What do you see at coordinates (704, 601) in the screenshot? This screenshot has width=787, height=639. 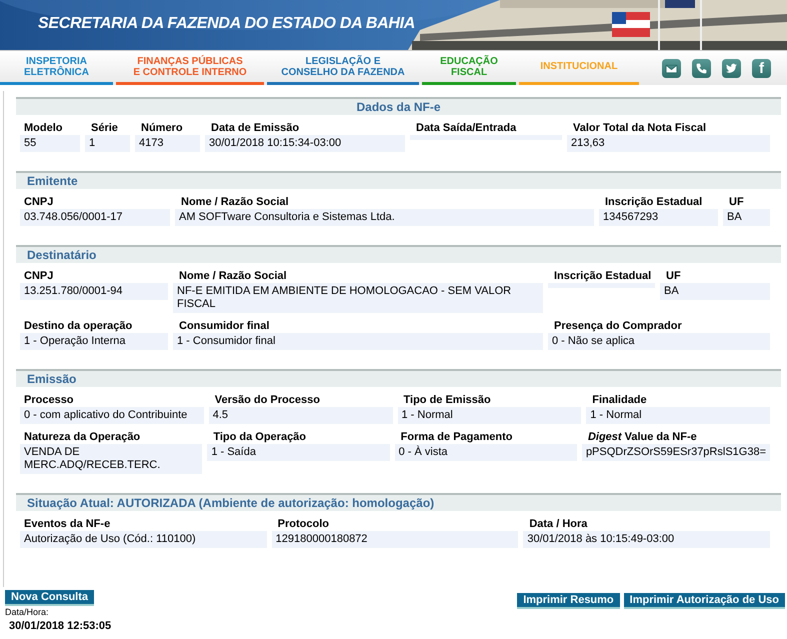 I see `print-button: Imprimir Autorização de Uso` at bounding box center [704, 601].